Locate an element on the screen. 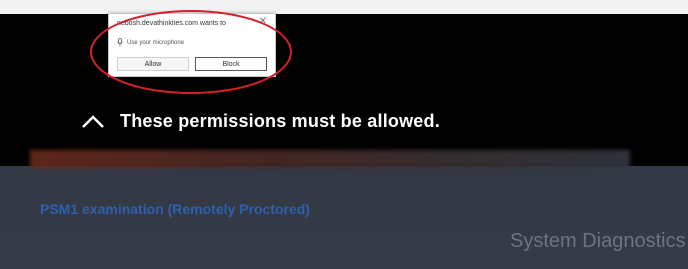 This screenshot has height=269, width=688. system-diagnostics-title: System Diagnostics is located at coordinates (598, 241).